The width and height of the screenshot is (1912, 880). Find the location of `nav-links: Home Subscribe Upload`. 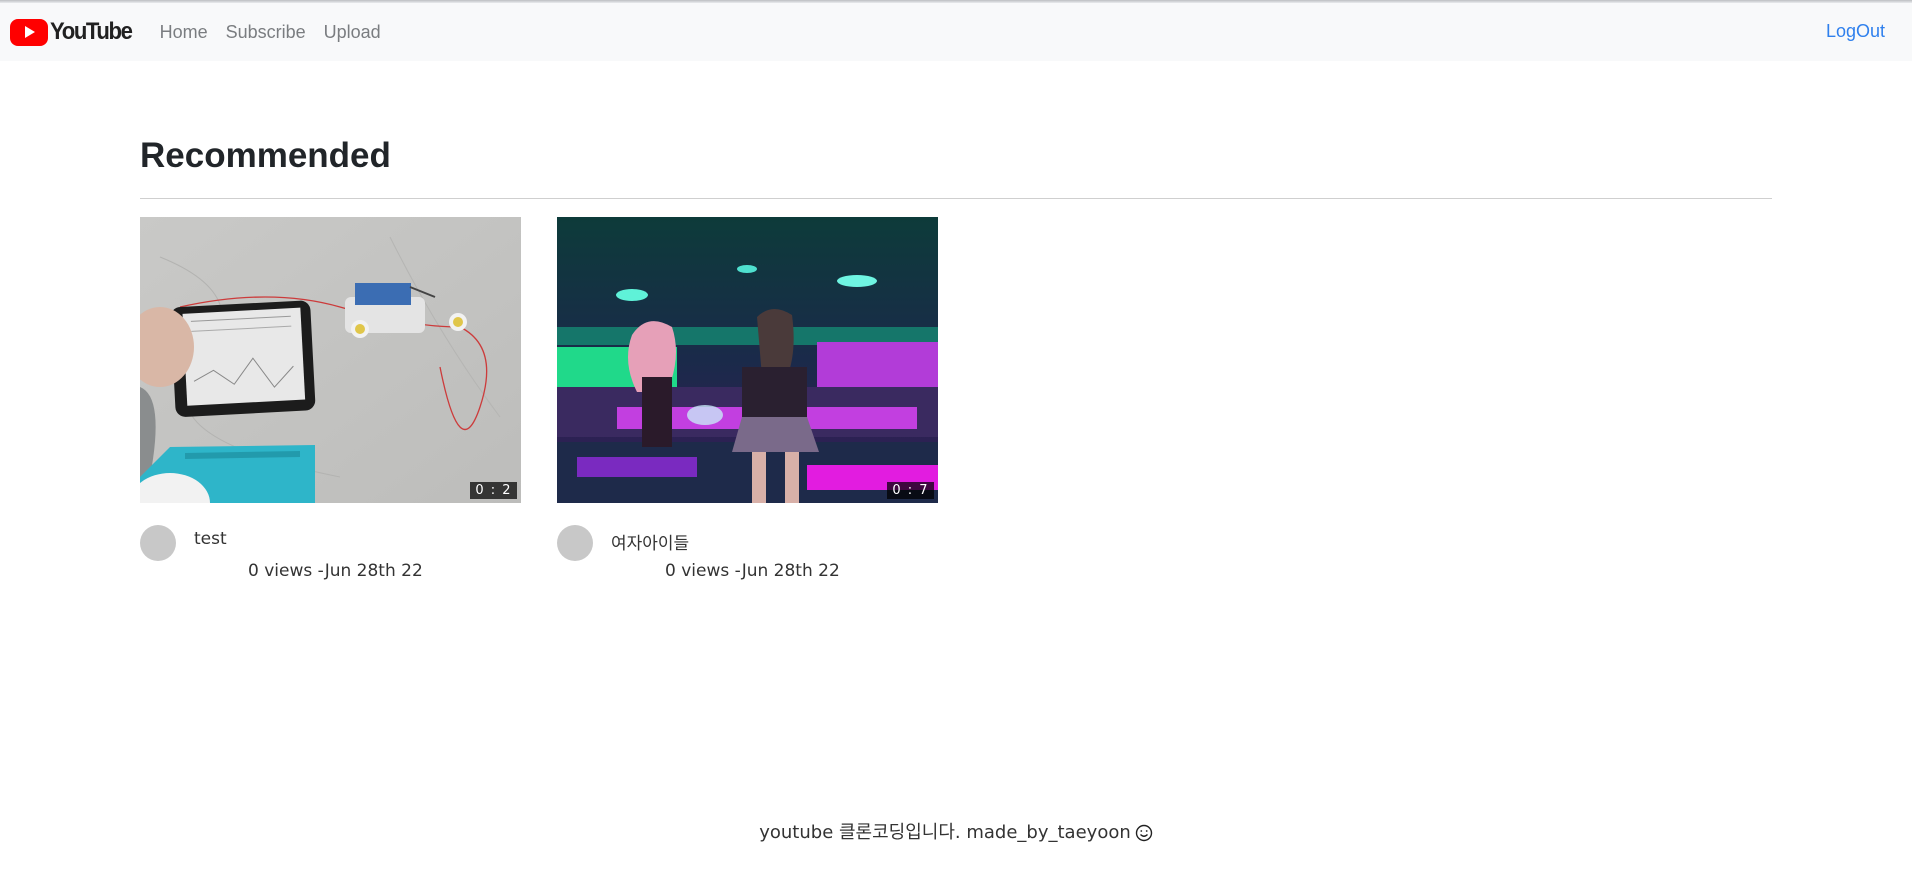

nav-links: Home Subscribe Upload is located at coordinates (270, 32).